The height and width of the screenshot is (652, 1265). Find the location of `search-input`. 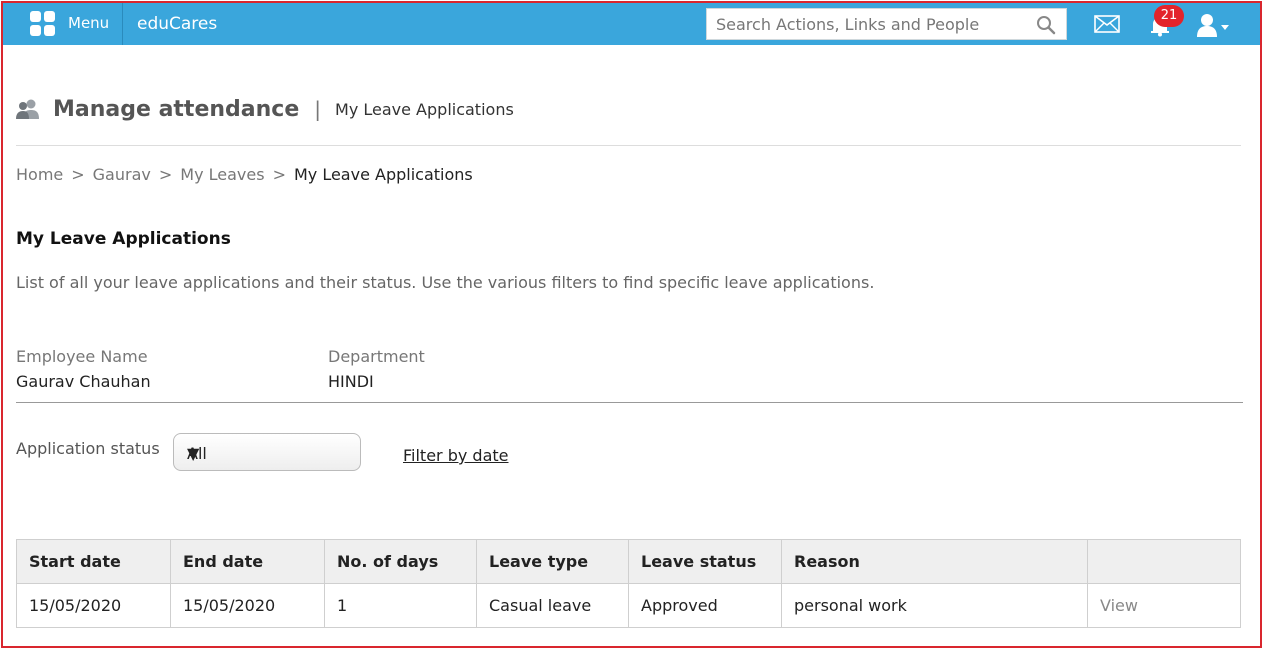

search-input is located at coordinates (867, 24).